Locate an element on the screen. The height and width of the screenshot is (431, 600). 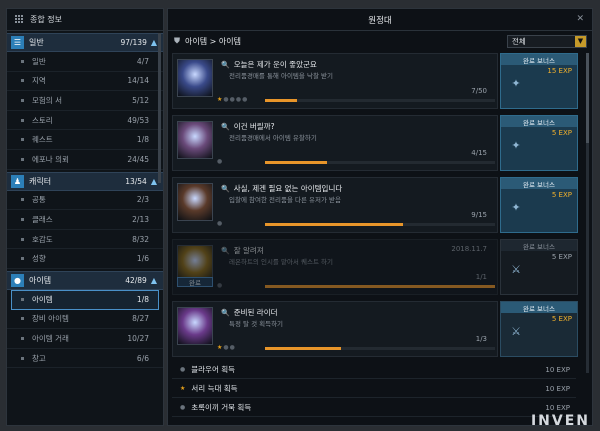
category-count: 42/89 is located at coordinates (136, 280).